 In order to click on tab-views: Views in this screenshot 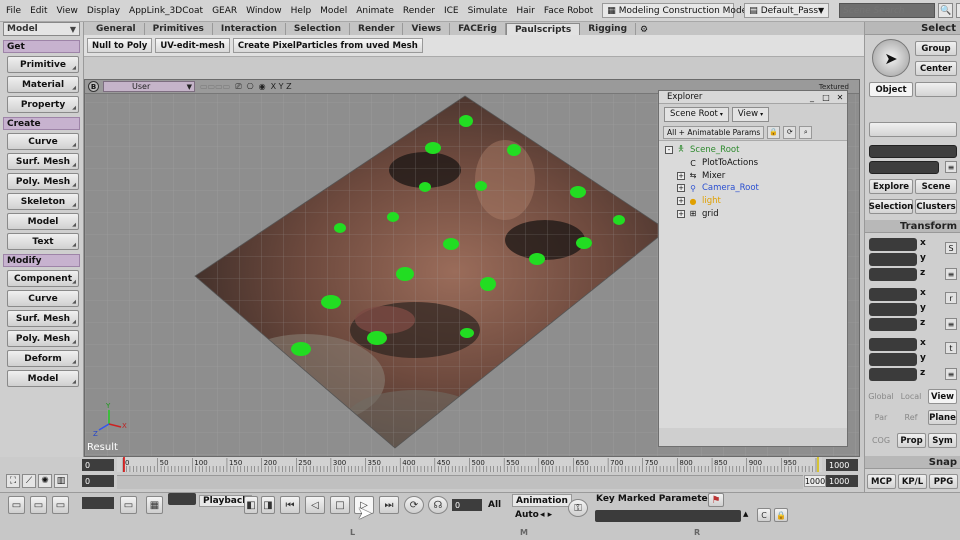, I will do `click(427, 29)`.